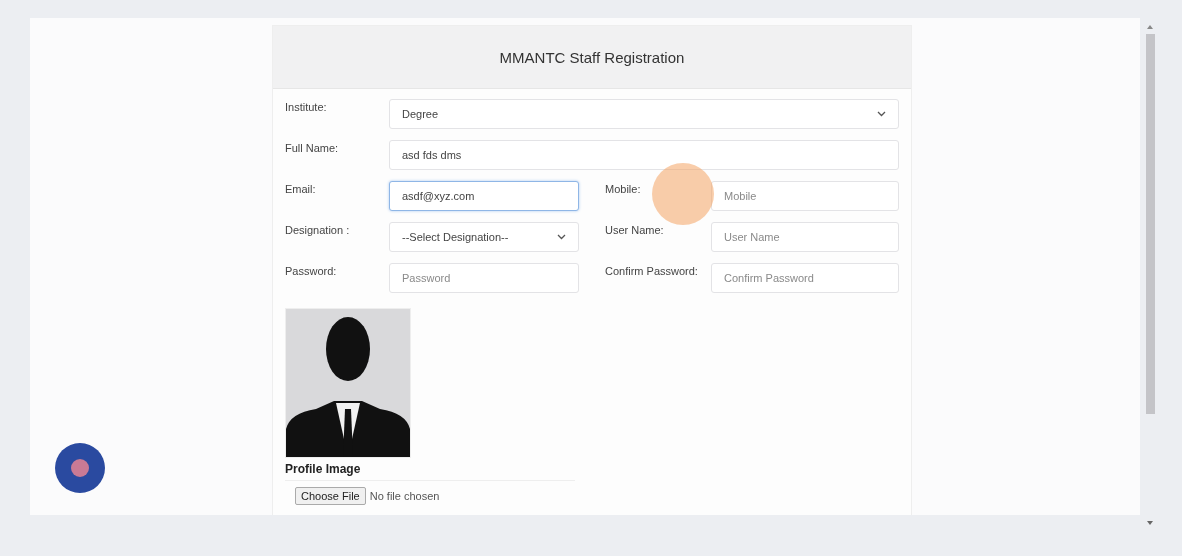  What do you see at coordinates (484, 237) in the screenshot?
I see `select-field: --Select Designation--` at bounding box center [484, 237].